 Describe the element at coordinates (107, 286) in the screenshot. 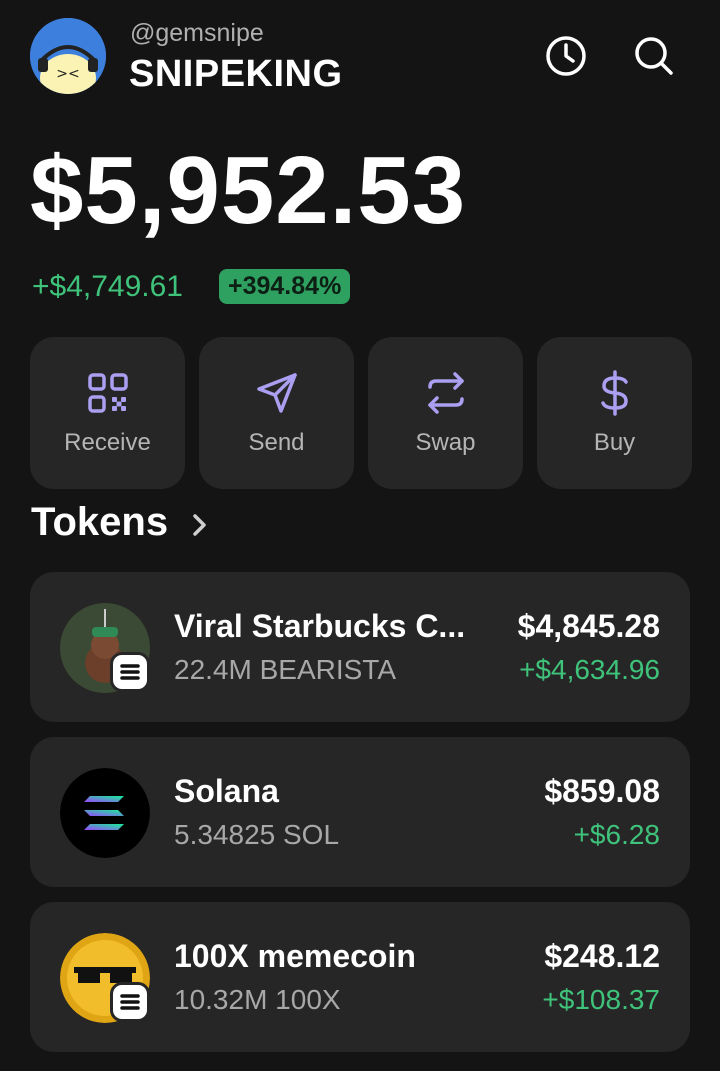

I see `balance-change-amount: +$4,749.61` at that location.